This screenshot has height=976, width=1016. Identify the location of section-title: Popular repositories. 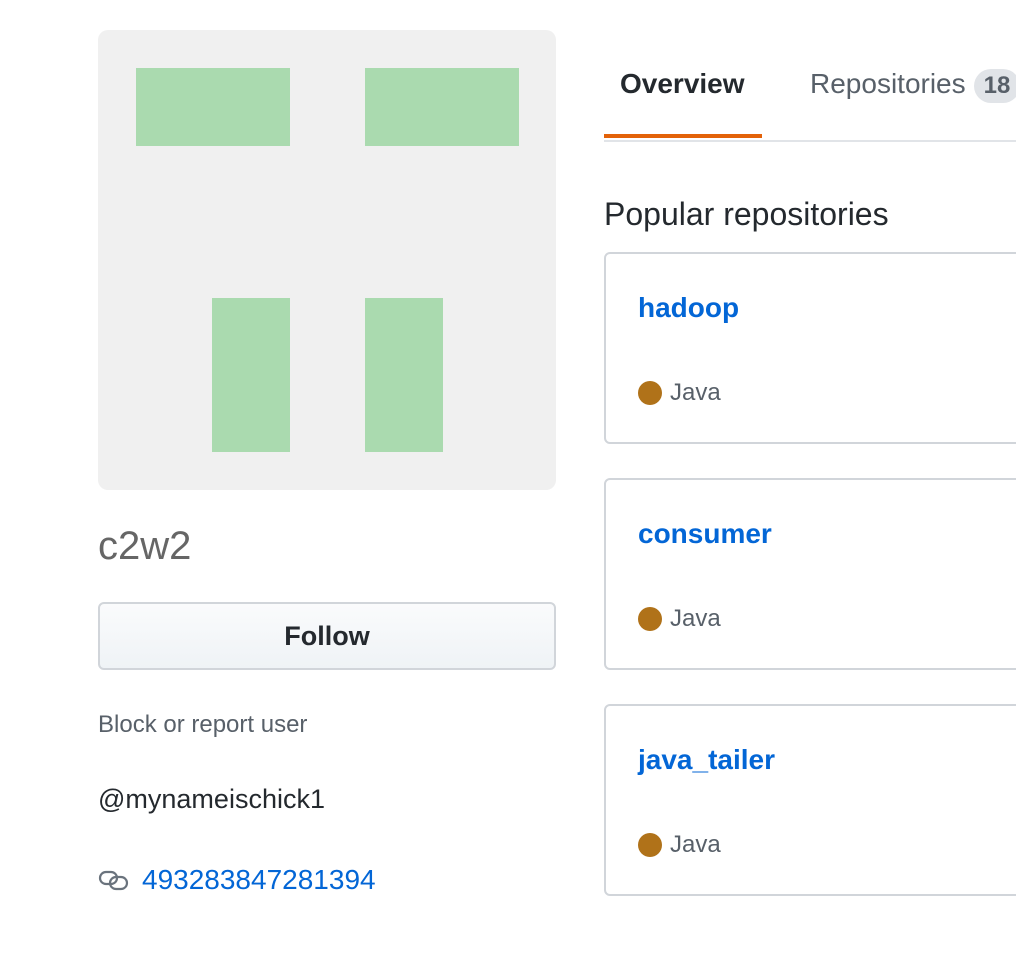
(746, 214).